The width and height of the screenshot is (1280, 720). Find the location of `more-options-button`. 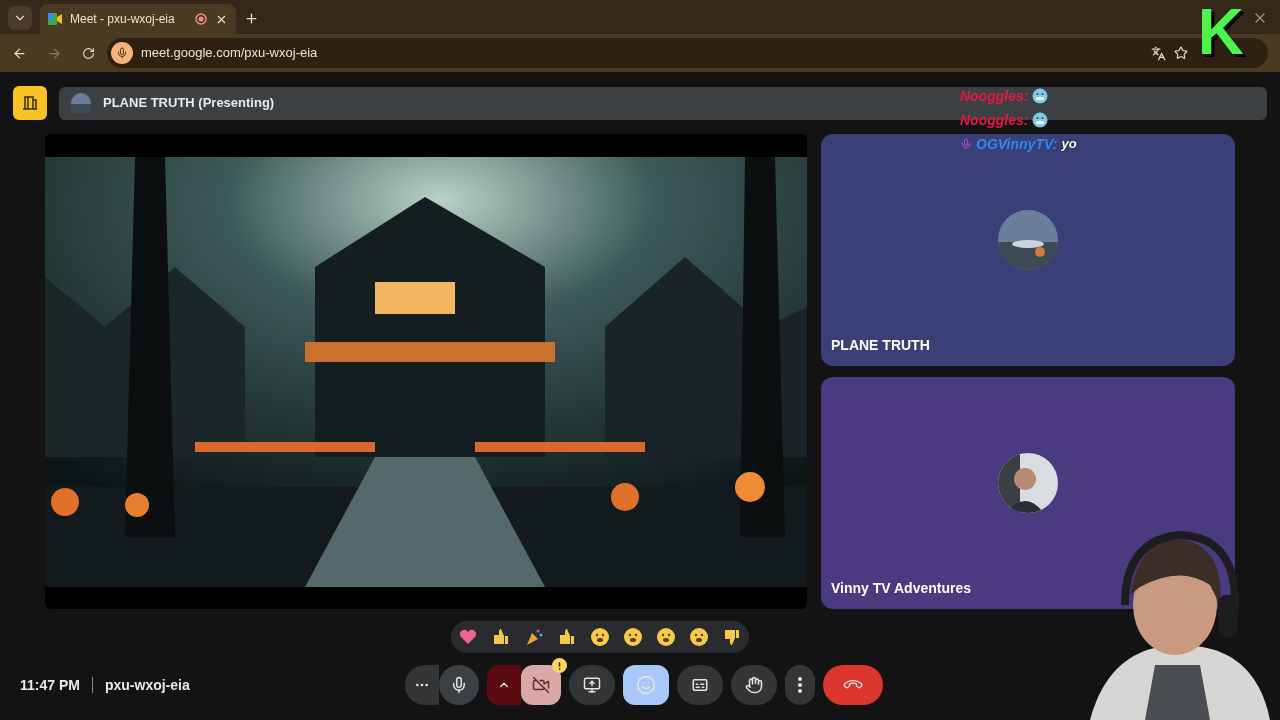

more-options-button is located at coordinates (800, 685).